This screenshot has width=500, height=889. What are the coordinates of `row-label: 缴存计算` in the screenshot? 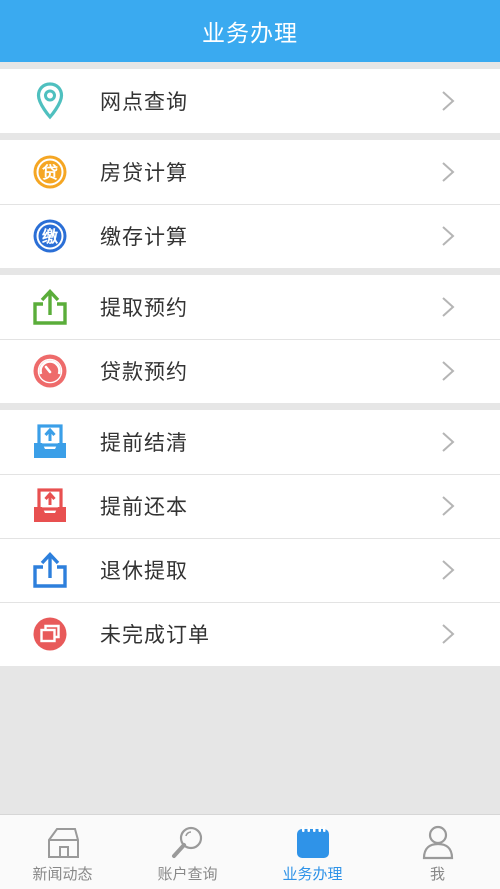 It's located at (144, 237).